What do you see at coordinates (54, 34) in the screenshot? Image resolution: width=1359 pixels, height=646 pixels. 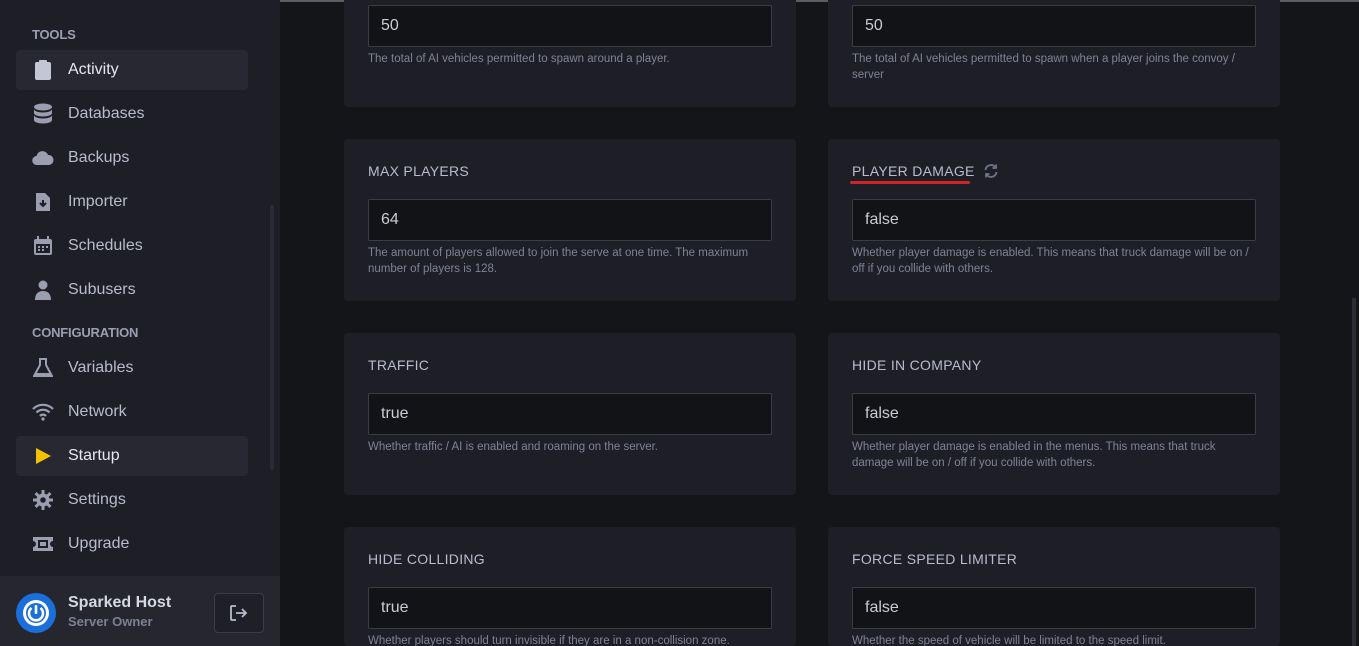 I see `tools-section-label: TOOLS` at bounding box center [54, 34].